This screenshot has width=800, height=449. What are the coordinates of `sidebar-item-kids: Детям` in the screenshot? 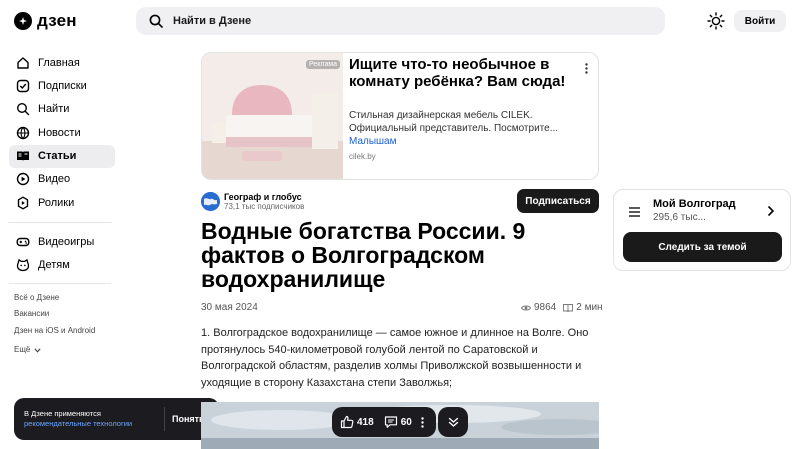 It's located at (62, 264).